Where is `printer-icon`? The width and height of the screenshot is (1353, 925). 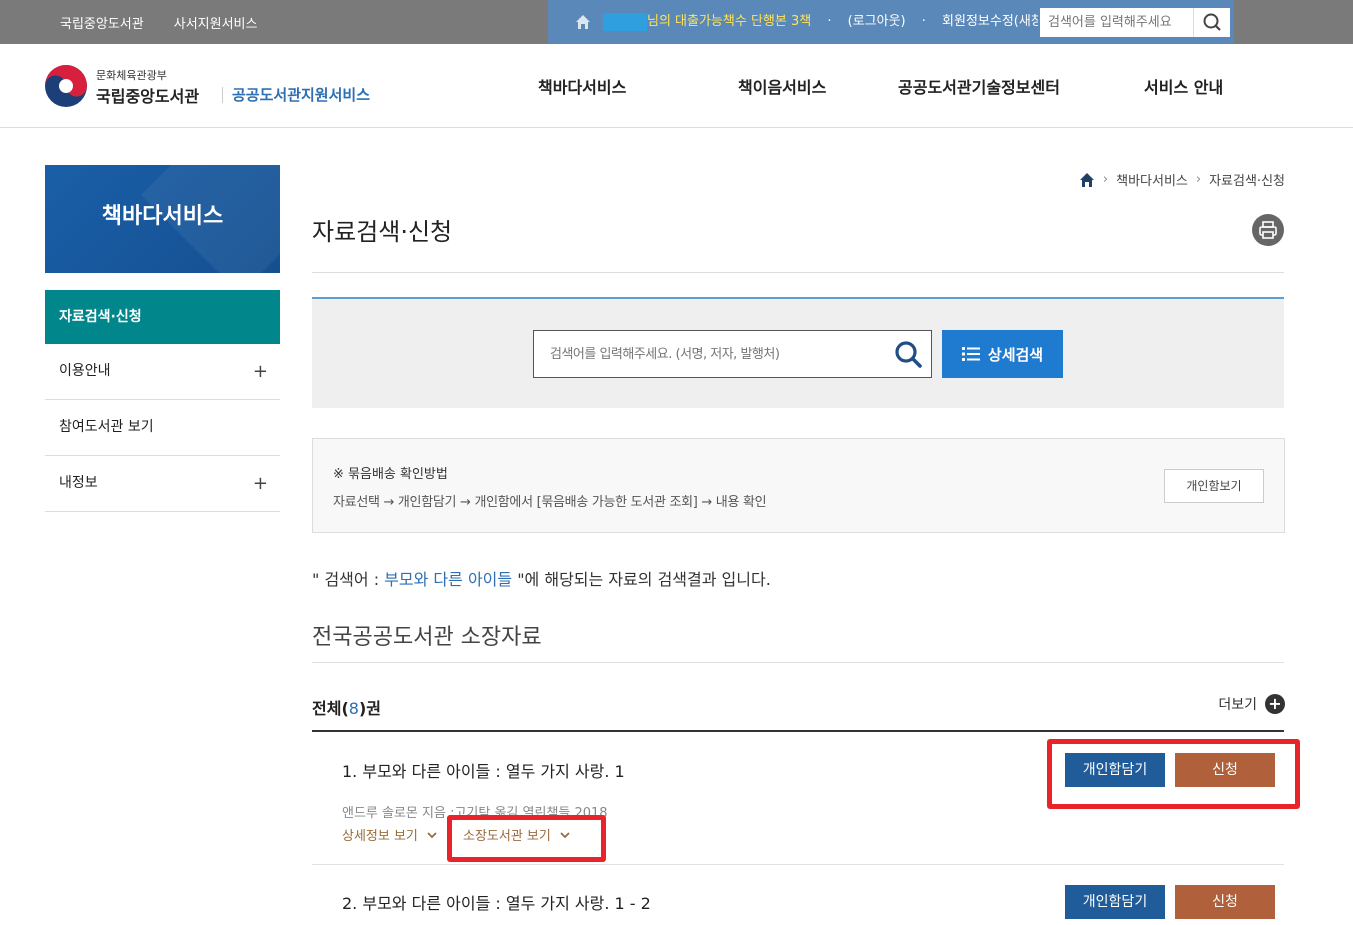
printer-icon is located at coordinates (1268, 230).